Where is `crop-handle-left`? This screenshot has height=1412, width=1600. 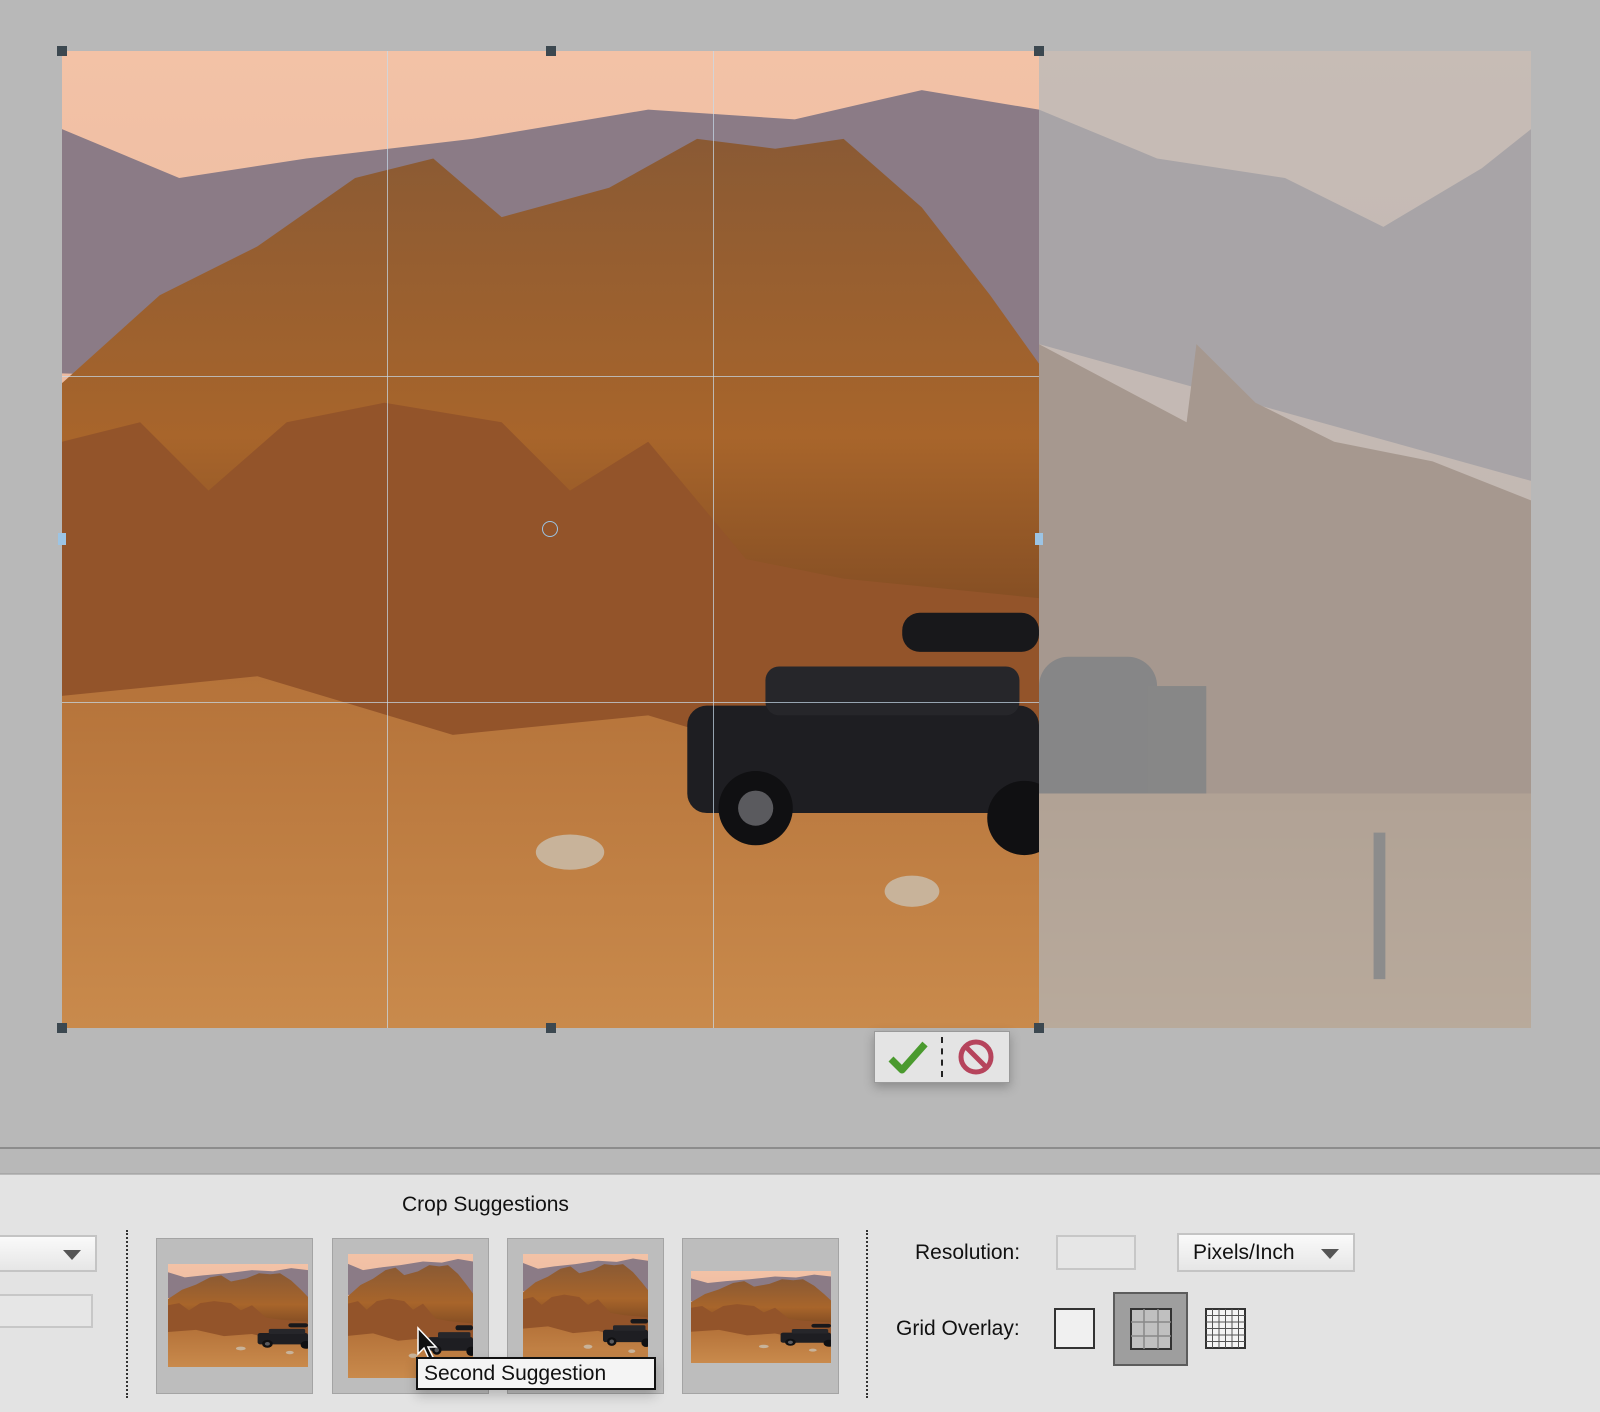
crop-handle-left is located at coordinates (62, 539).